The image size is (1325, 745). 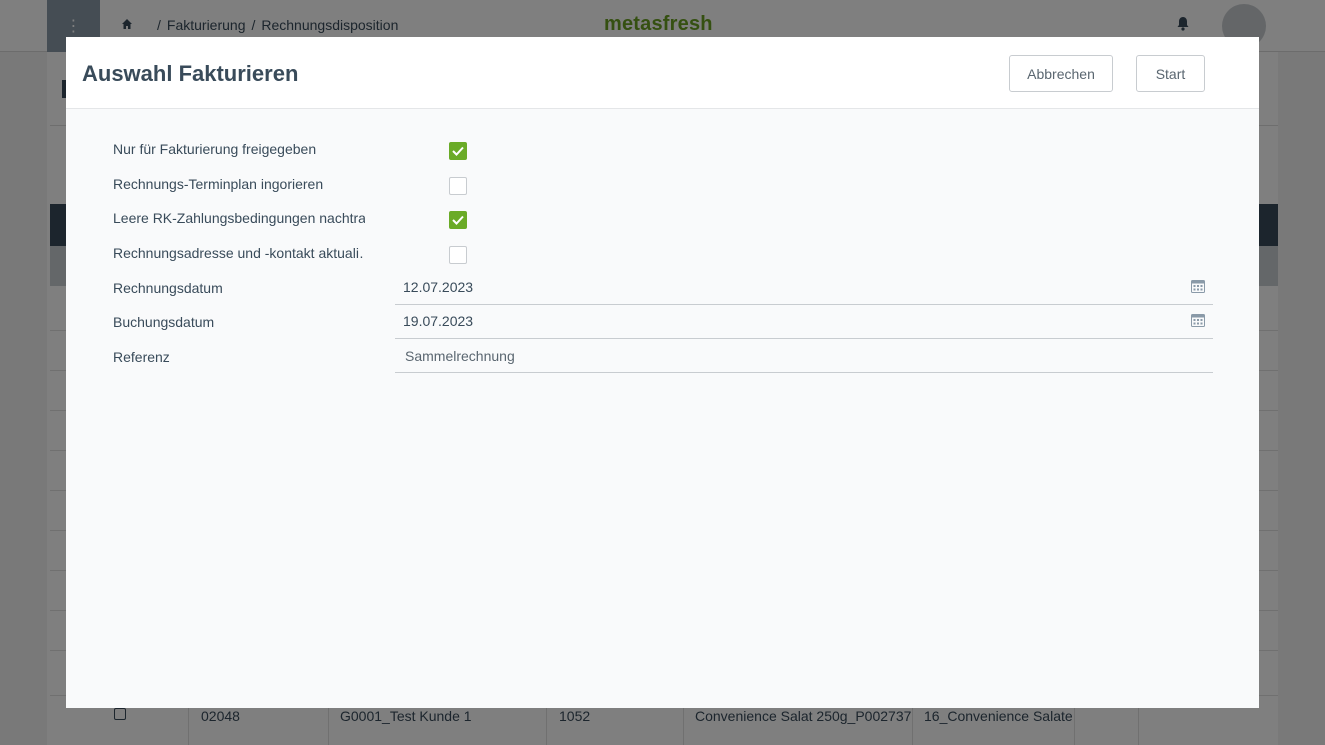 I want to click on start-button: Start, so click(x=1170, y=73).